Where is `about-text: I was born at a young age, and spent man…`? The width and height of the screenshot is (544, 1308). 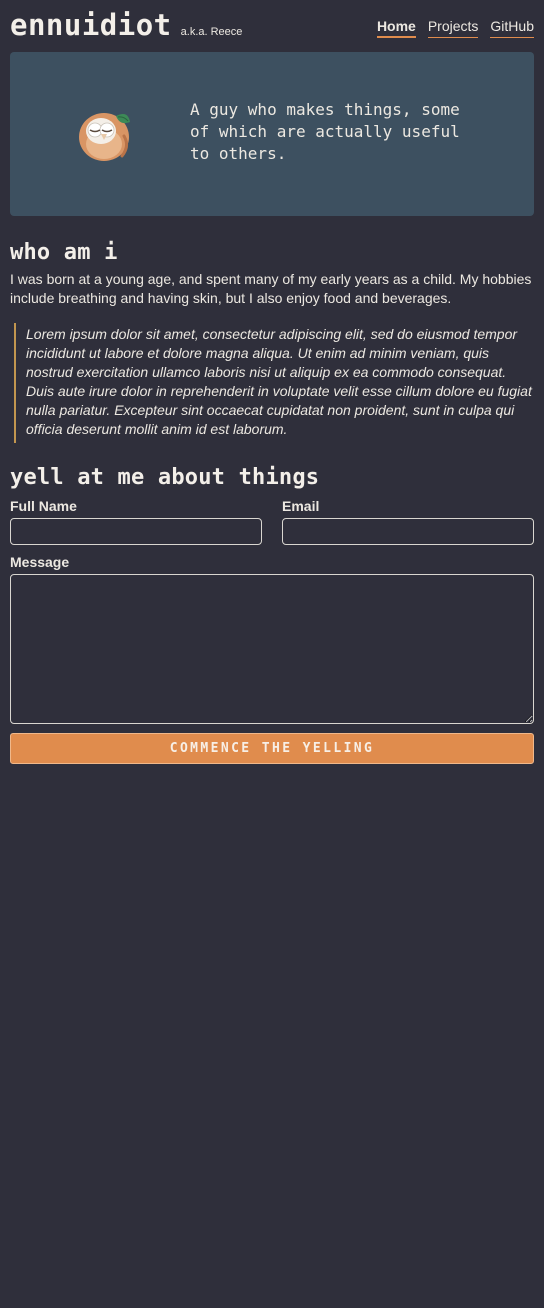 about-text: I was born at a young age, and spent man… is located at coordinates (271, 288).